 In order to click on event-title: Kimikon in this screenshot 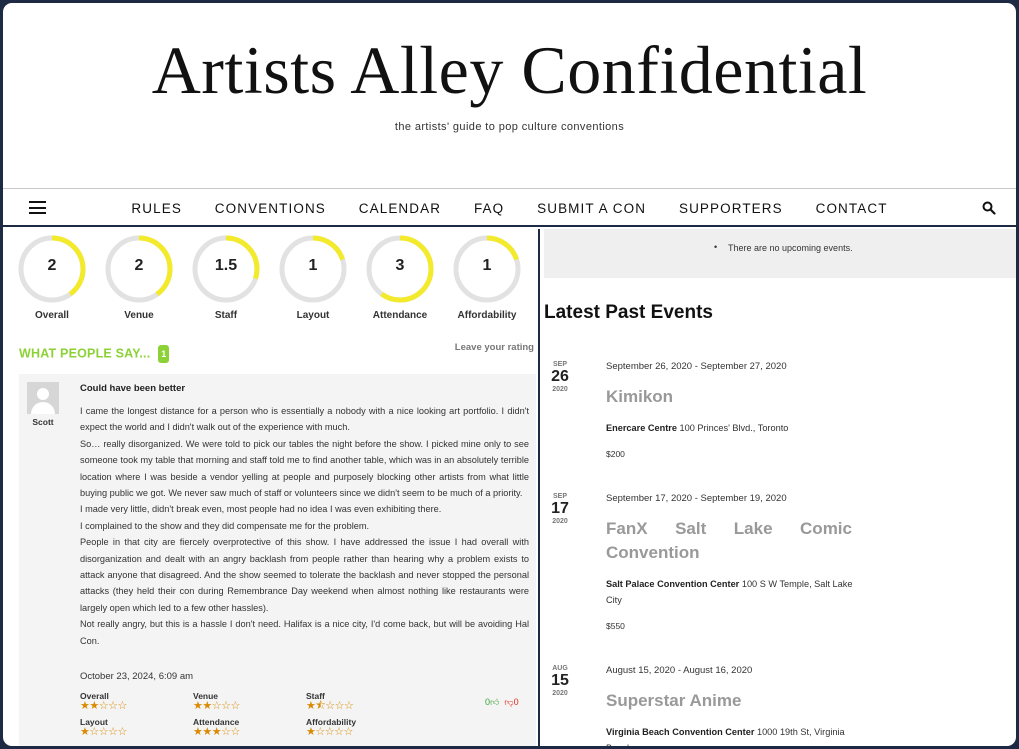, I will do `click(729, 397)`.